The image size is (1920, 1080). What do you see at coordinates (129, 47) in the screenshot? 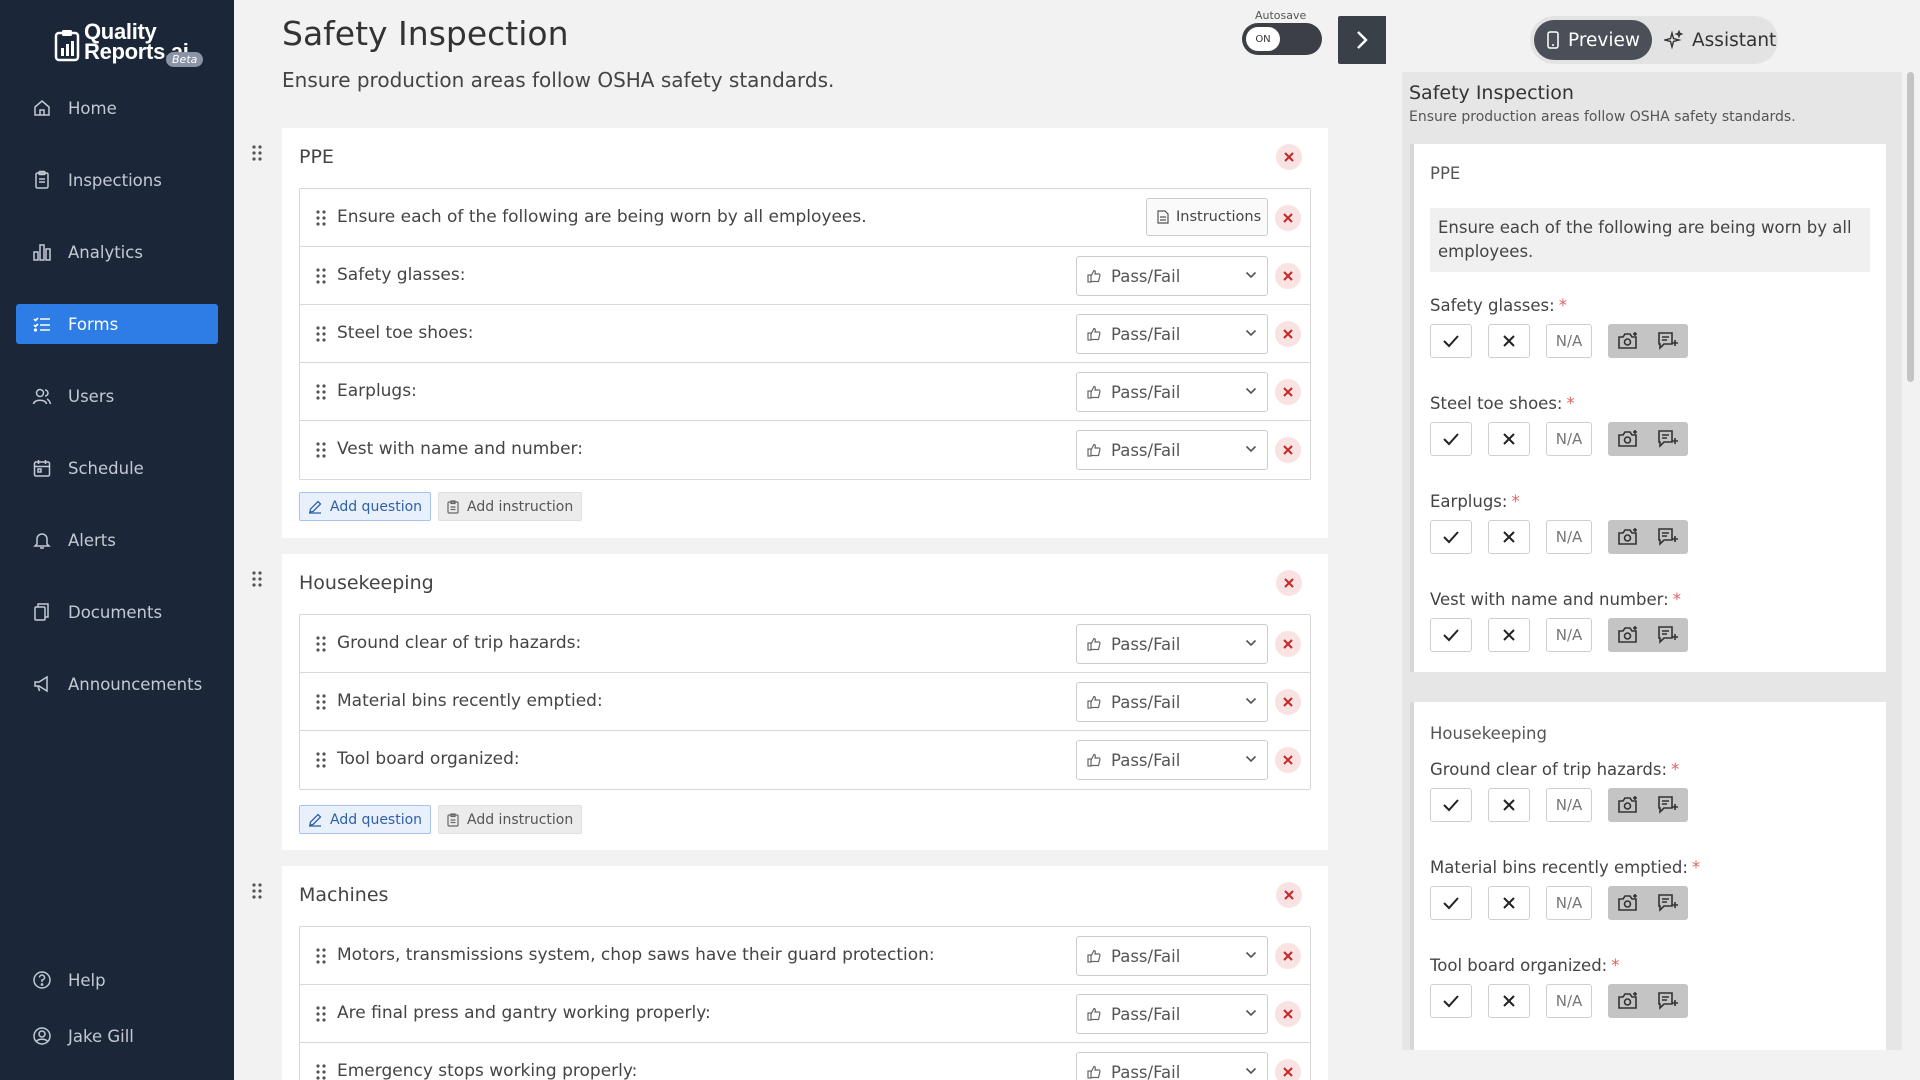
I see `app-logo: Quality Reports.ai Beta` at bounding box center [129, 47].